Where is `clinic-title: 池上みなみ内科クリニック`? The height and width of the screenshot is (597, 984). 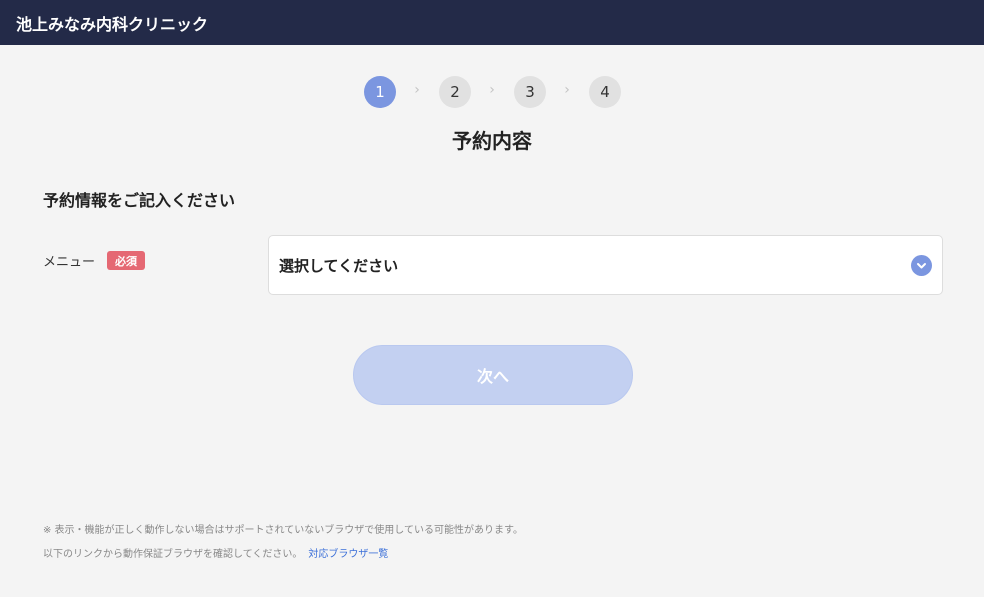
clinic-title: 池上みなみ内科クリニック is located at coordinates (112, 24).